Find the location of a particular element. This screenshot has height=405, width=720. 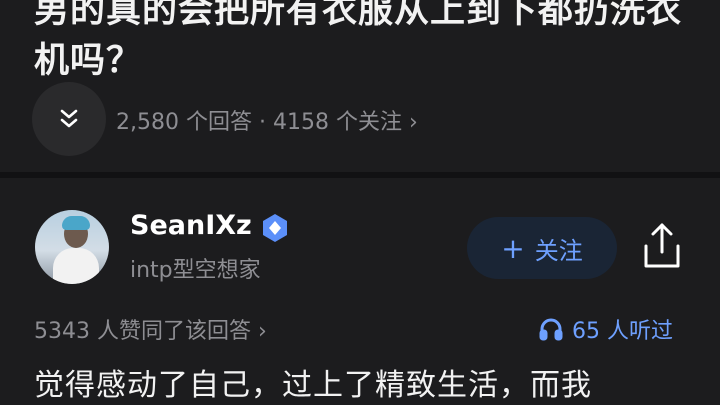

likes-text: 5343 人赞同了该回答 is located at coordinates (142, 331).